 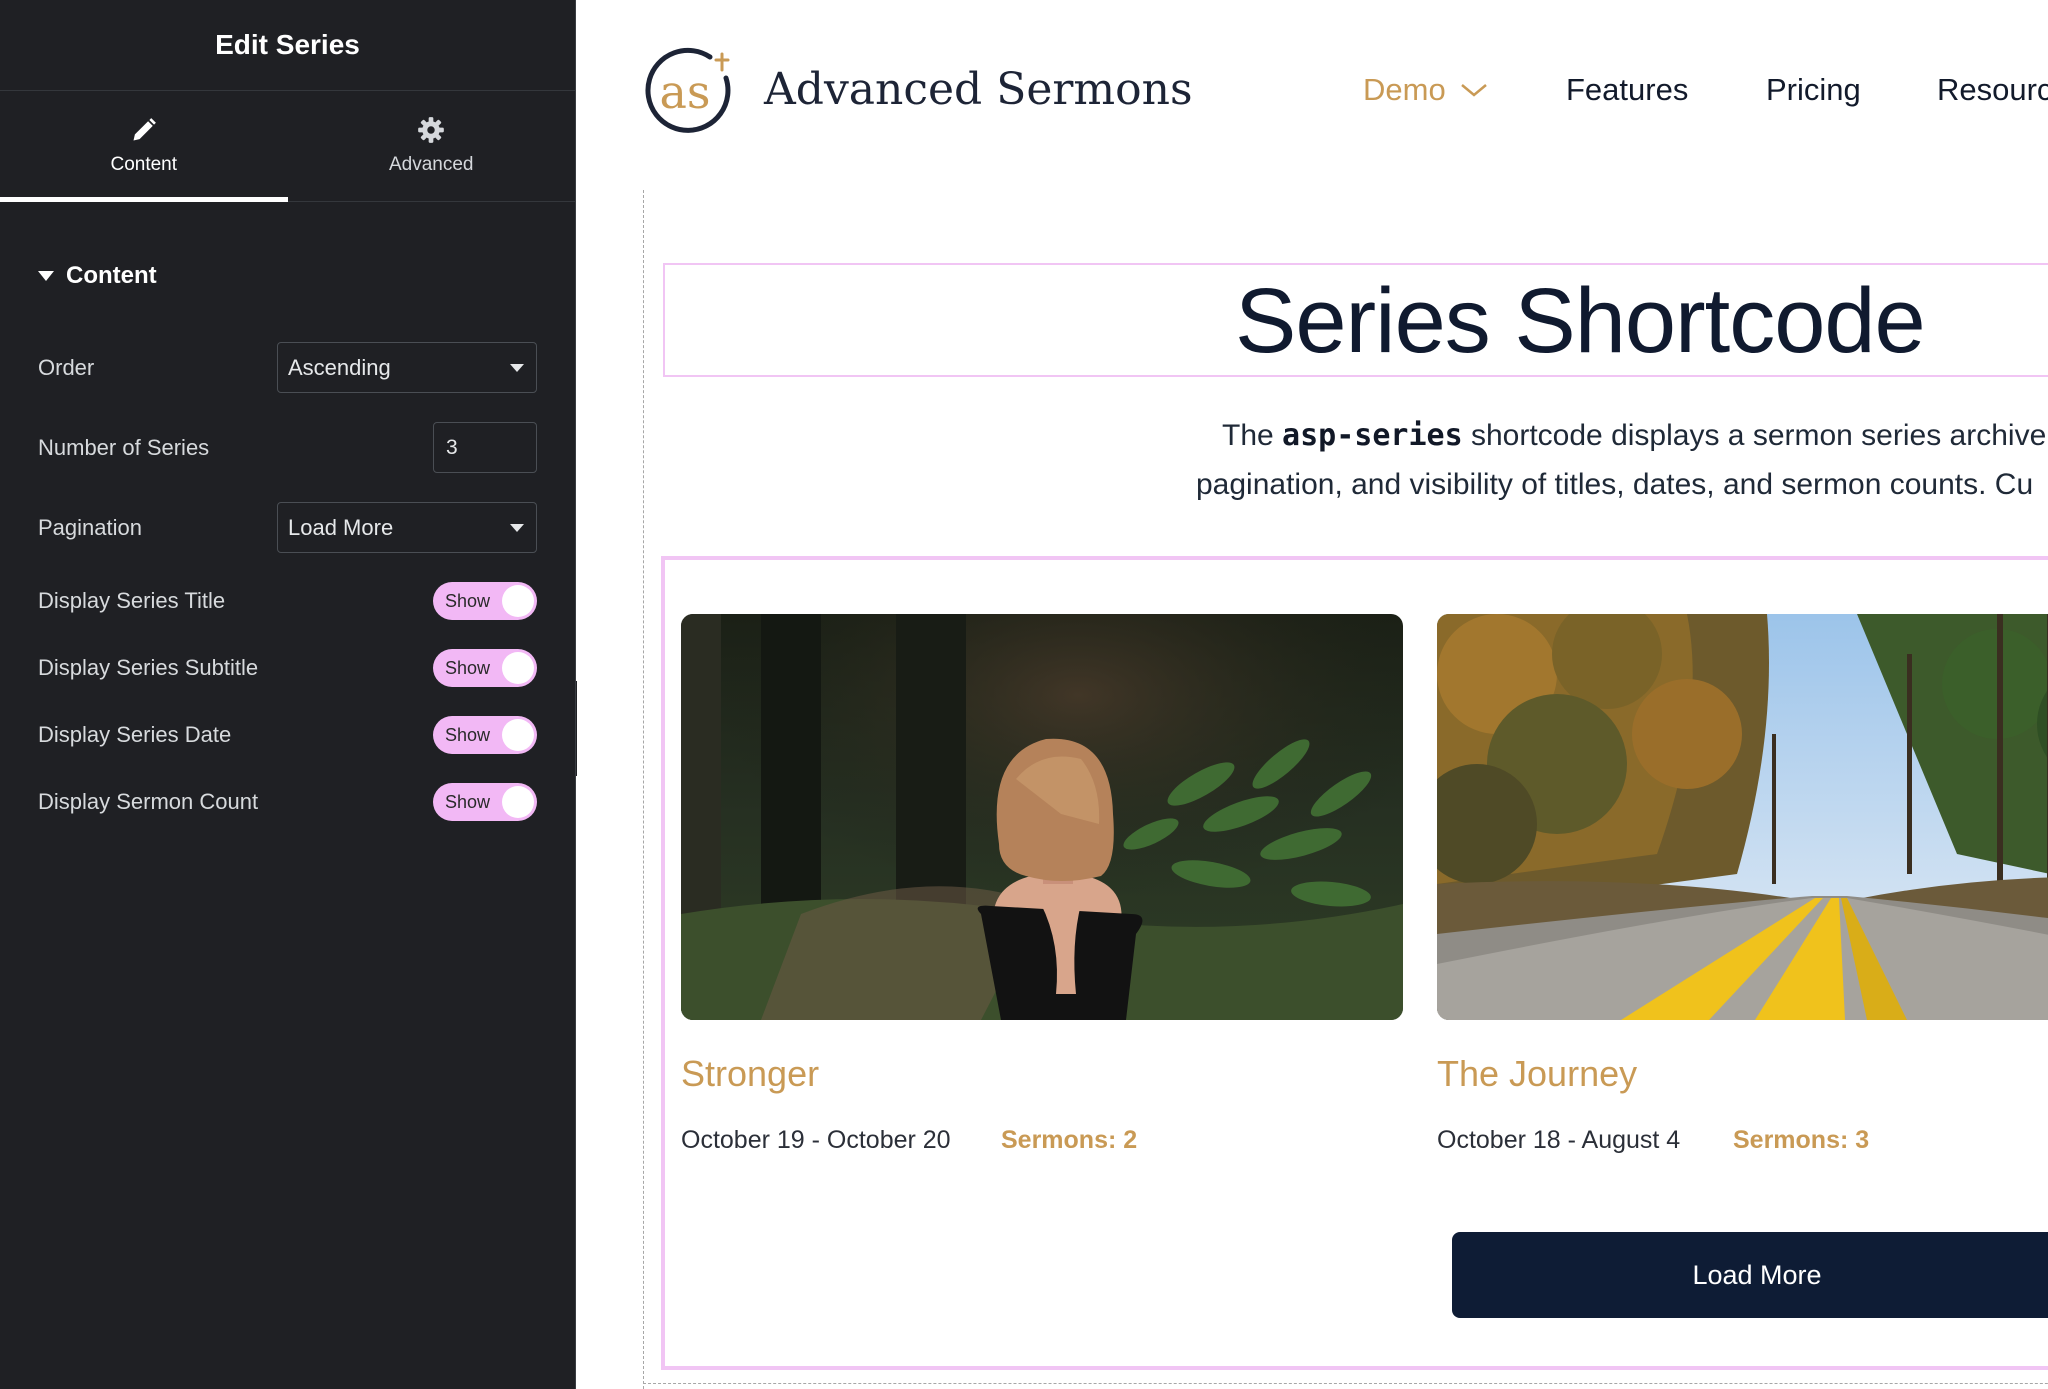 I want to click on display-subtitle-label: Display Series Subtitle, so click(x=148, y=667).